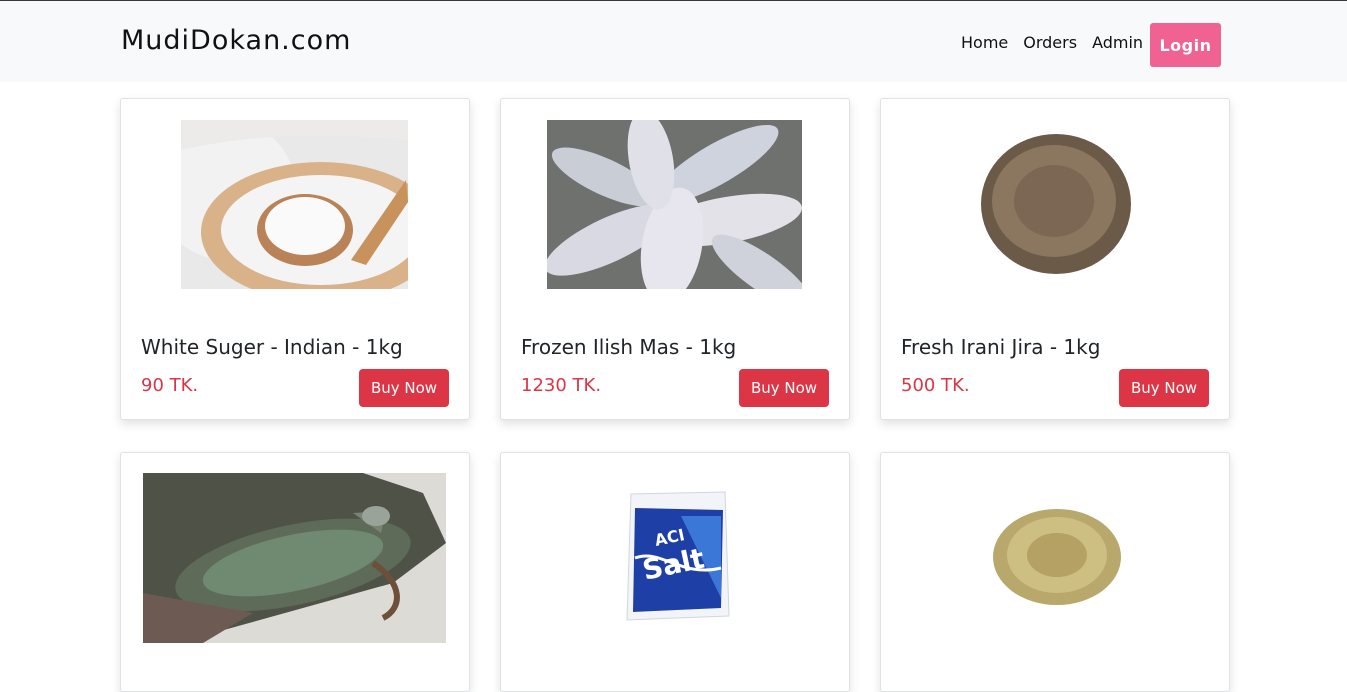 This screenshot has height=692, width=1347. What do you see at coordinates (1001, 347) in the screenshot?
I see `product-title: Fresh Irani Jira - 1kg` at bounding box center [1001, 347].